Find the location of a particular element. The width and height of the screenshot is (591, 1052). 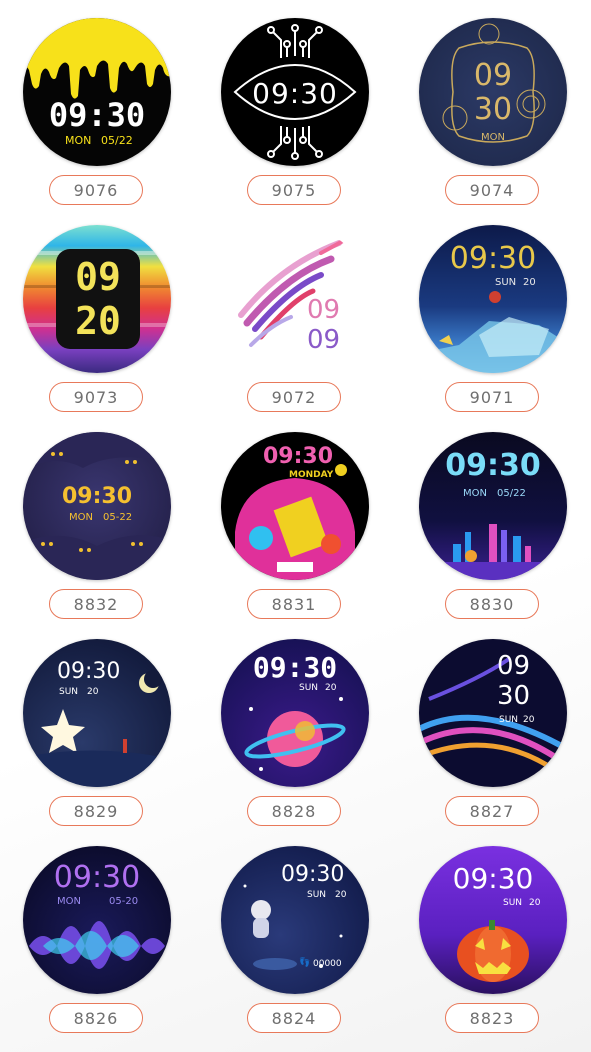

minute-display: 09 is located at coordinates (324, 340).